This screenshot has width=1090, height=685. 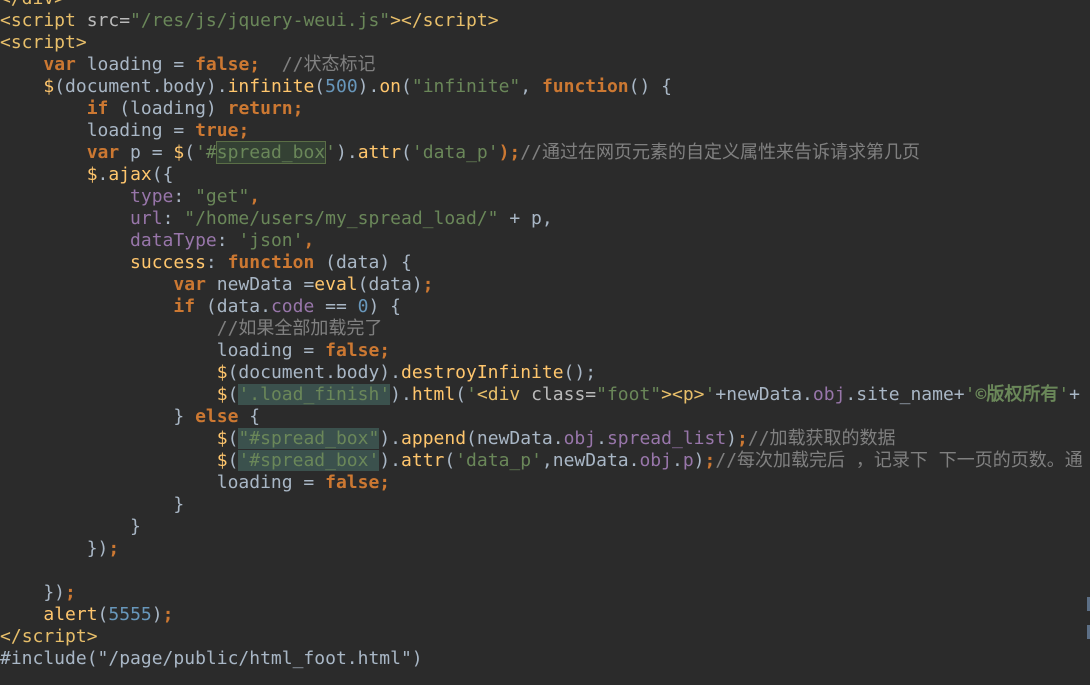 I want to click on code-token: 'data_p', so click(x=455, y=152).